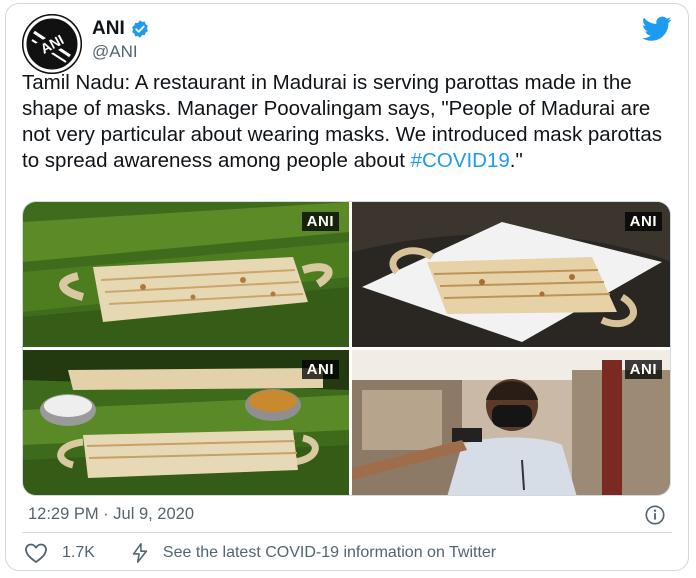 This screenshot has height=578, width=696. Describe the element at coordinates (36, 553) in the screenshot. I see `heart-icon` at that location.